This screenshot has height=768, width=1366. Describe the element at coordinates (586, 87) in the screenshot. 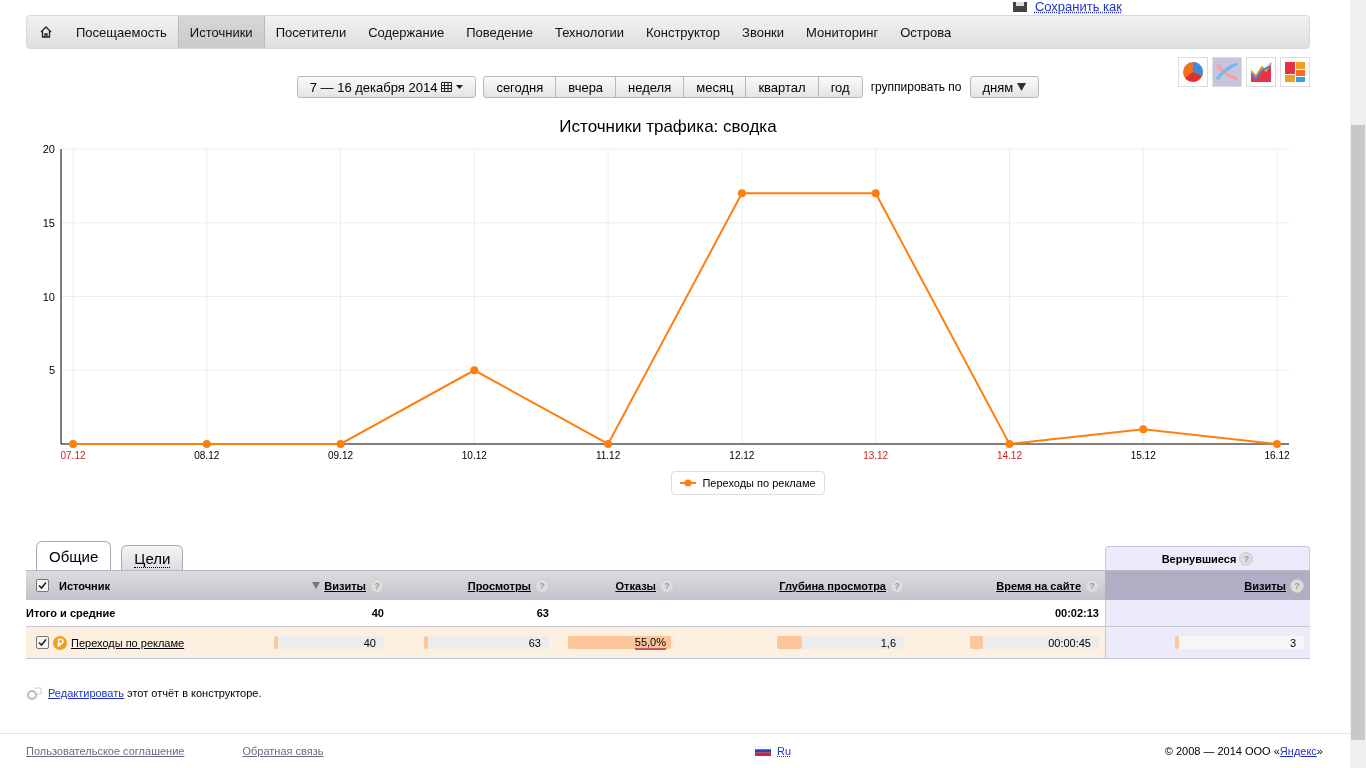

I see `period-button: вчера` at that location.